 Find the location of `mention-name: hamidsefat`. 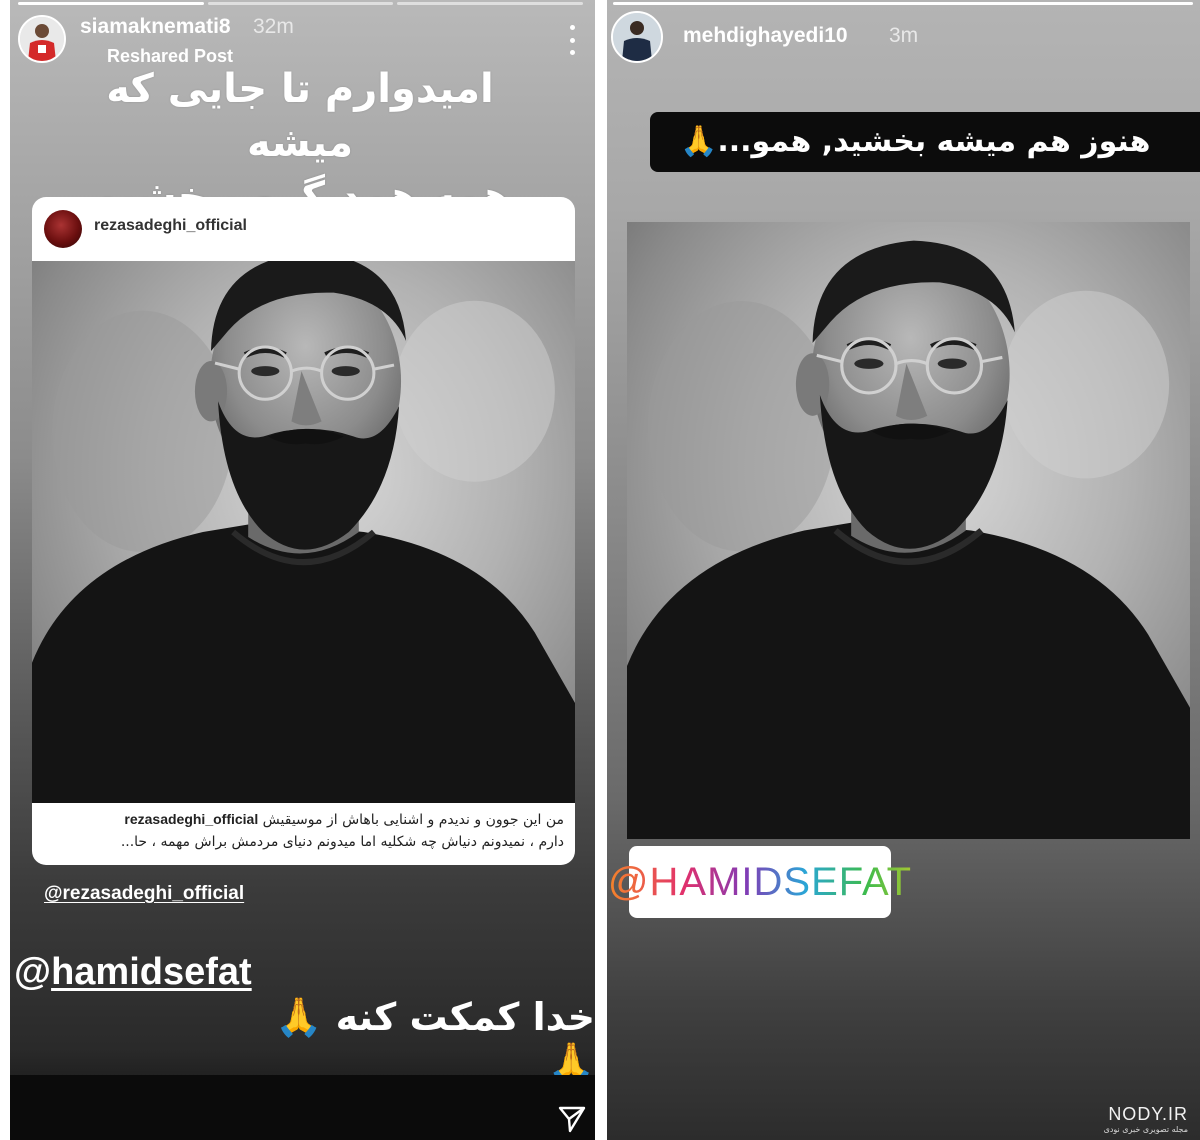

mention-name: hamidsefat is located at coordinates (151, 972).